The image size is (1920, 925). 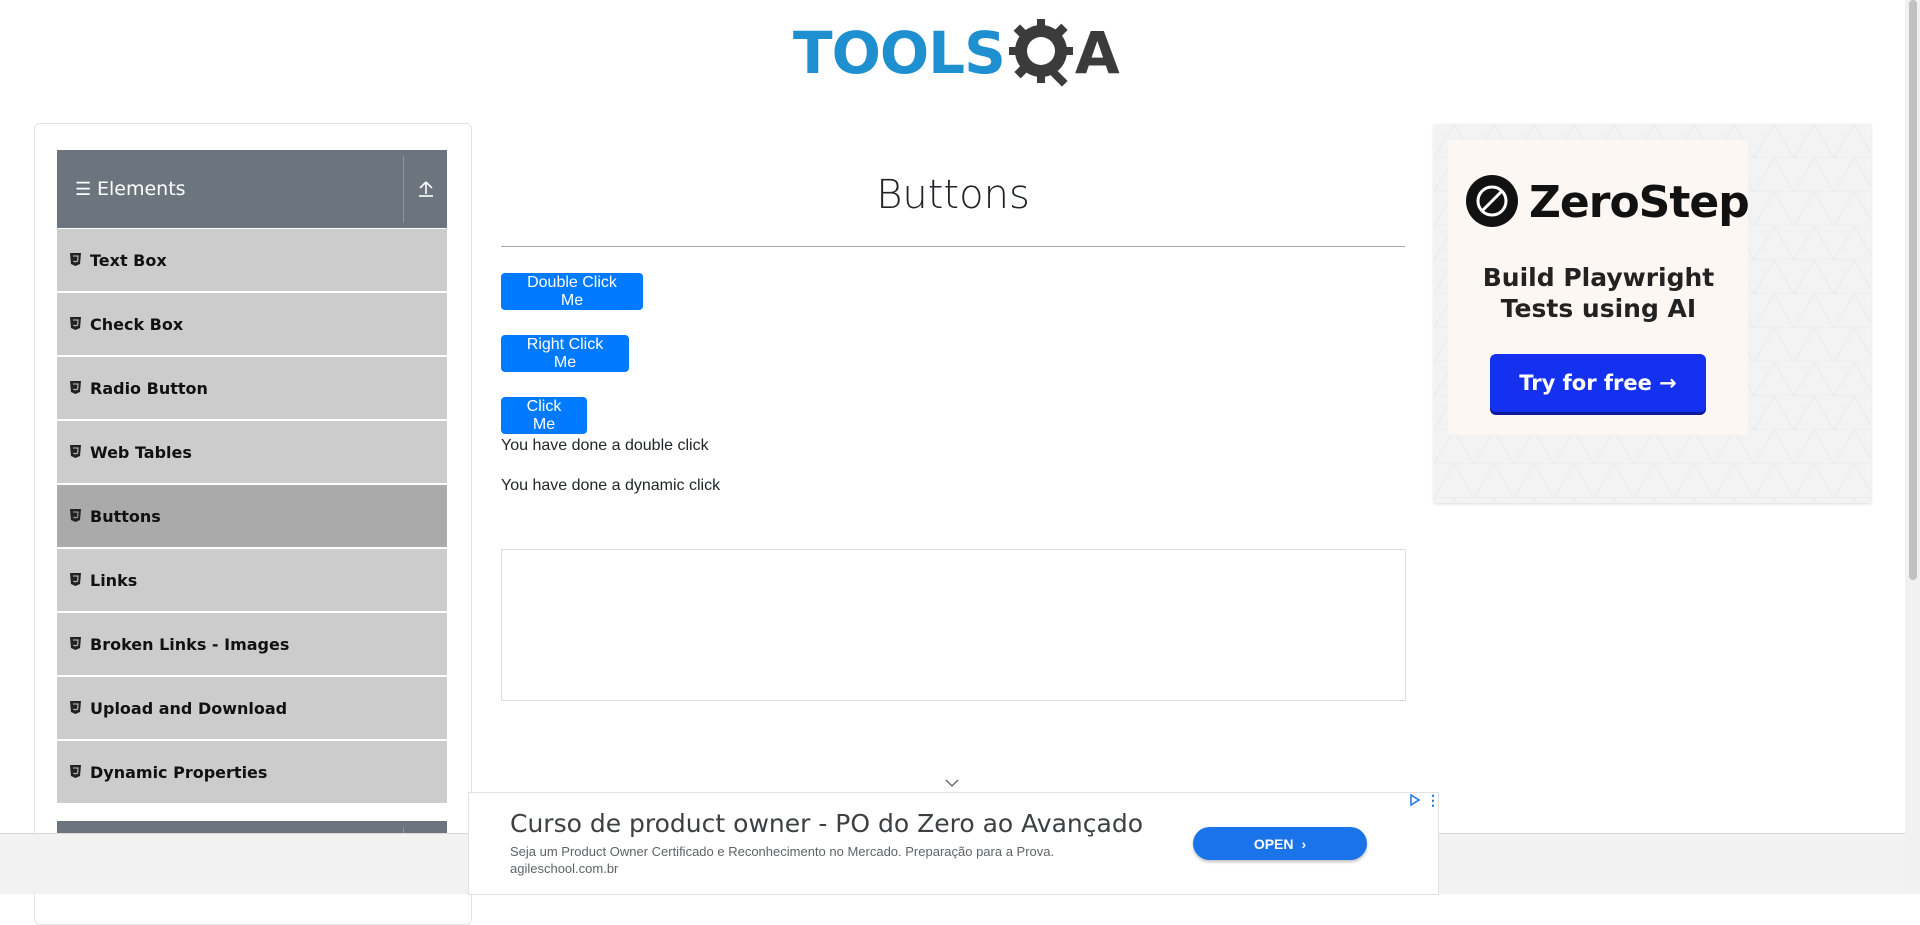 What do you see at coordinates (611, 485) in the screenshot?
I see `dynamic-click-message: You have done a dynamic click` at bounding box center [611, 485].